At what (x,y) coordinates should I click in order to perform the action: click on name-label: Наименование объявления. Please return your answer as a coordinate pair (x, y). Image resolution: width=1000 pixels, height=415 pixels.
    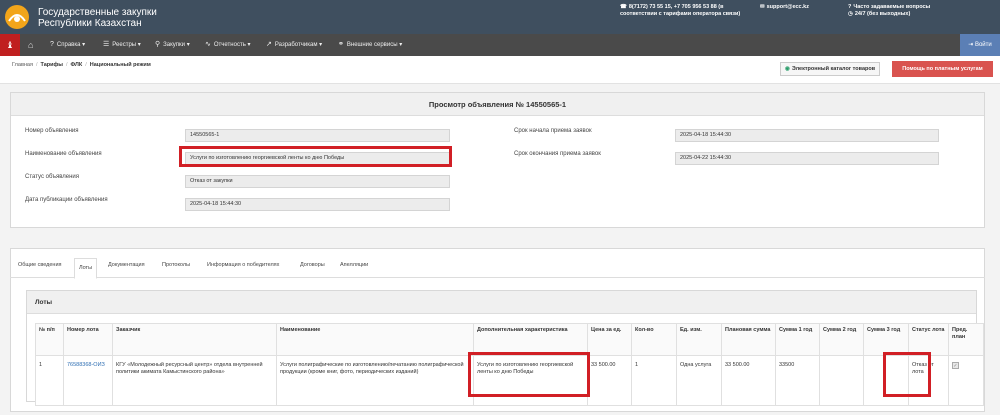
    Looking at the image, I should click on (63, 154).